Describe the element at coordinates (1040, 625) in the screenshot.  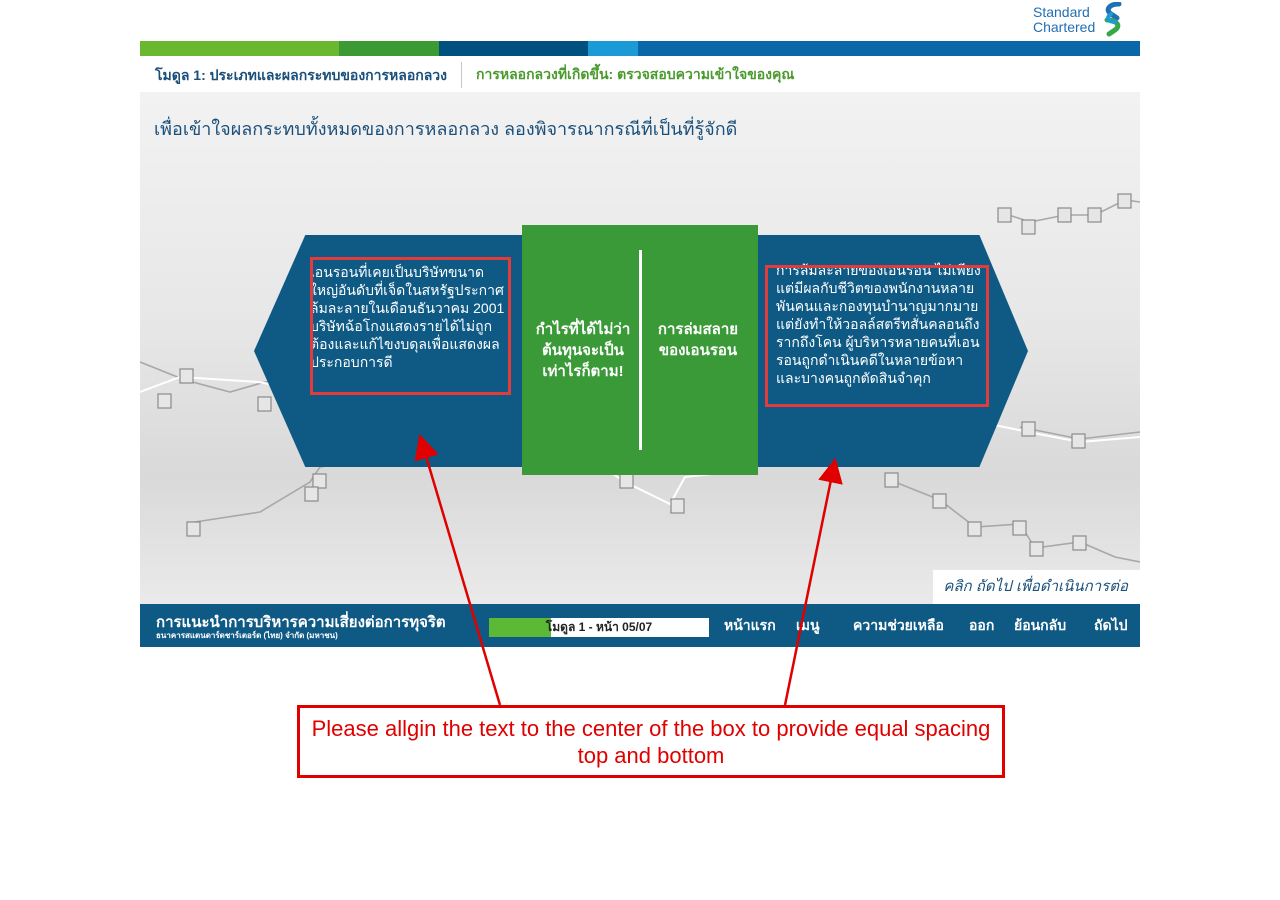
I see `nav-back-button: ย้อนกลับ` at that location.